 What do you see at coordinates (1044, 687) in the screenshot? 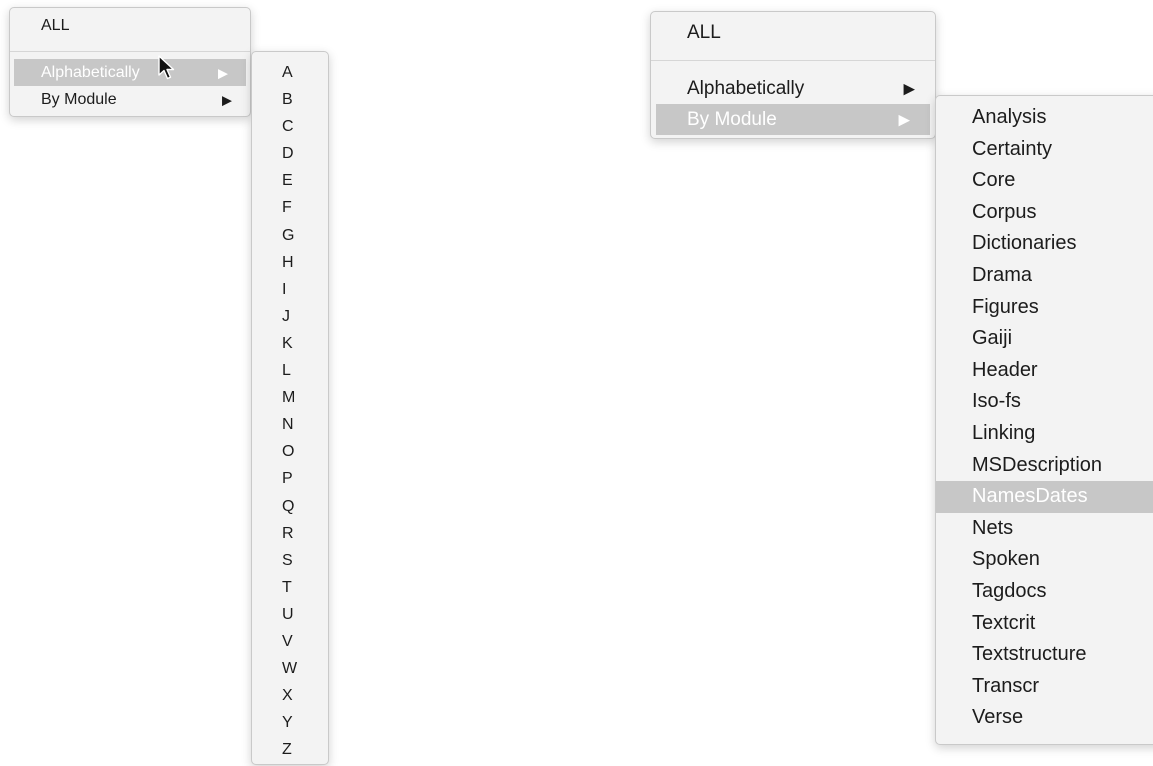
I see `module-submenu-item: Transcr` at bounding box center [1044, 687].